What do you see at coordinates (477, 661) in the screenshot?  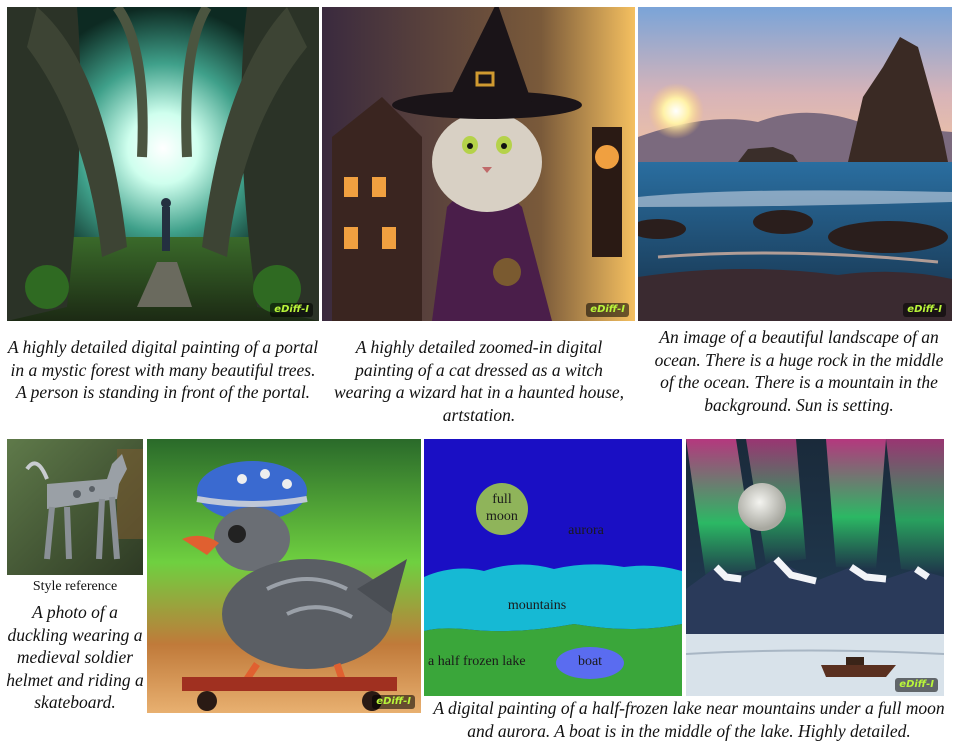 I see `seg-label-lake: a half frozen lake` at bounding box center [477, 661].